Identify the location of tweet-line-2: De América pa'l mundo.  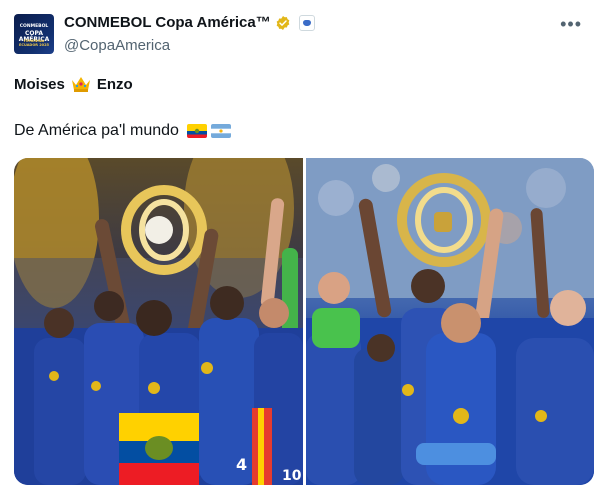
(122, 131).